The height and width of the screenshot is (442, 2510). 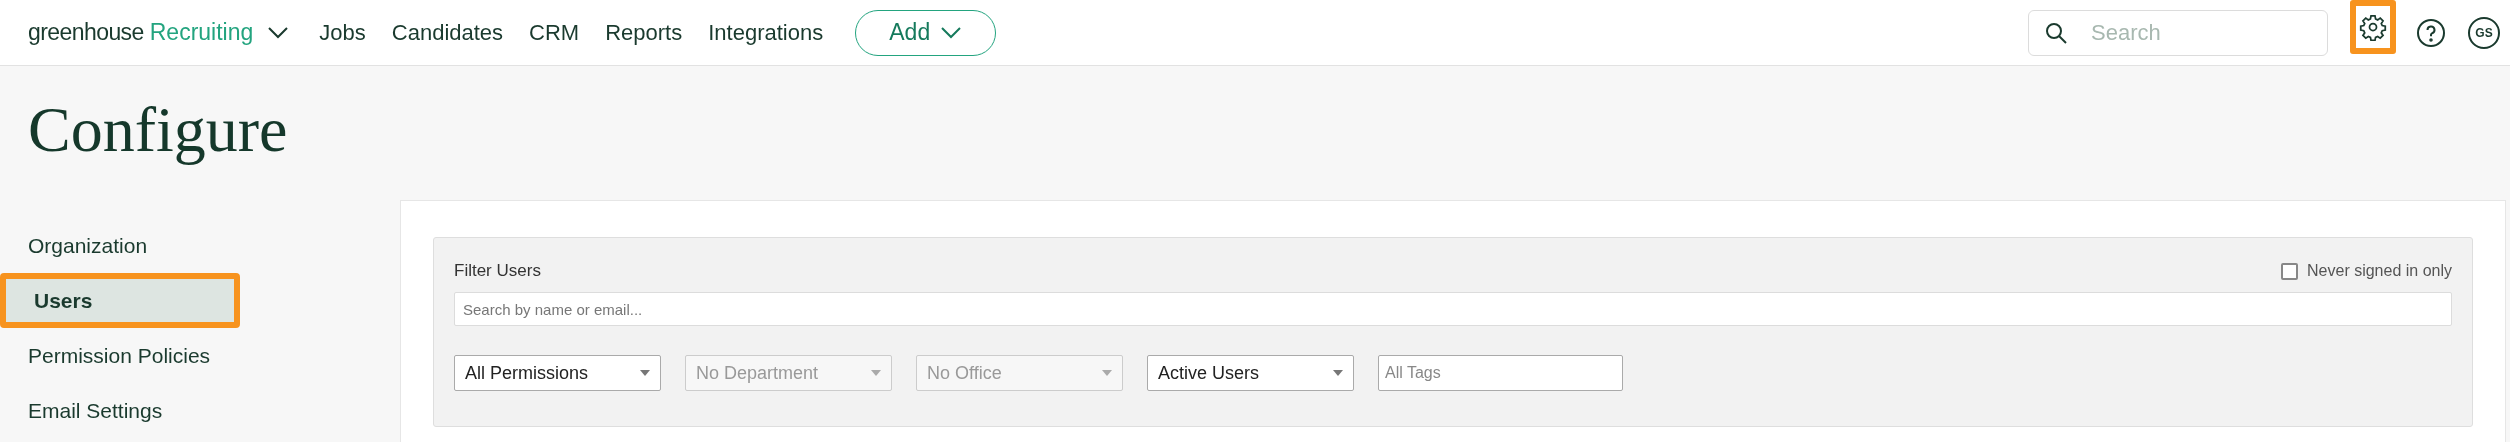 What do you see at coordinates (2178, 32) in the screenshot?
I see `search-field: Search` at bounding box center [2178, 32].